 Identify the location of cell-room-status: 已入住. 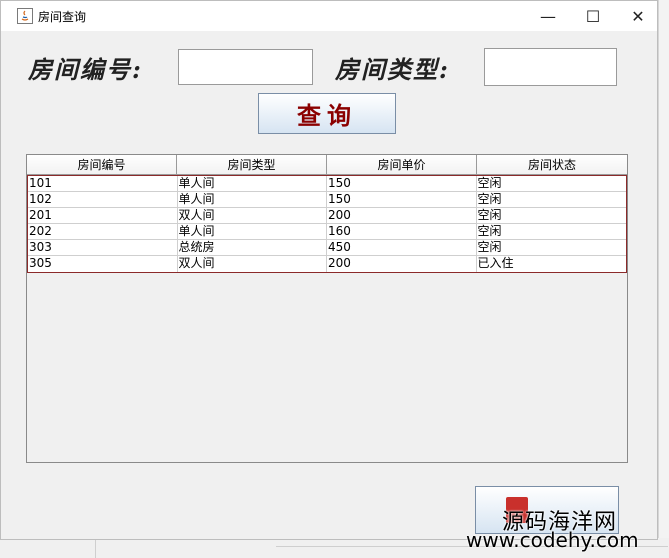
(552, 264).